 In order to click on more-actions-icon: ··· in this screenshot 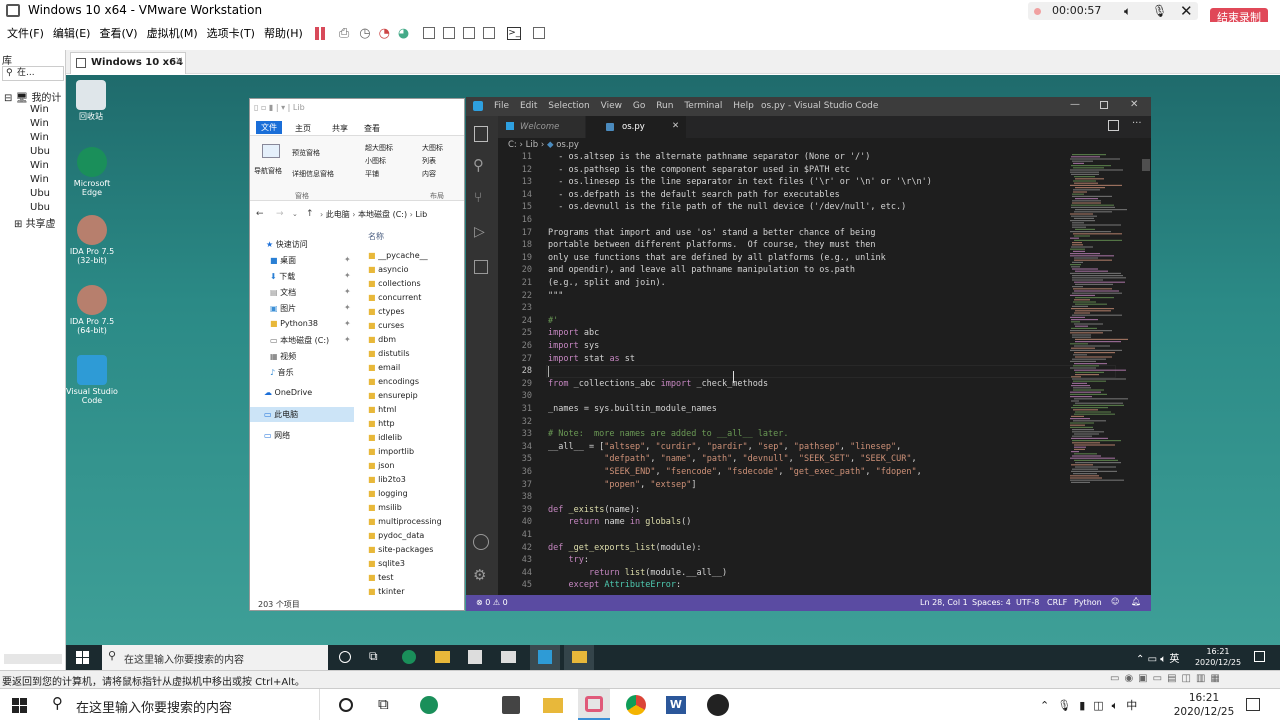, I will do `click(1137, 123)`.